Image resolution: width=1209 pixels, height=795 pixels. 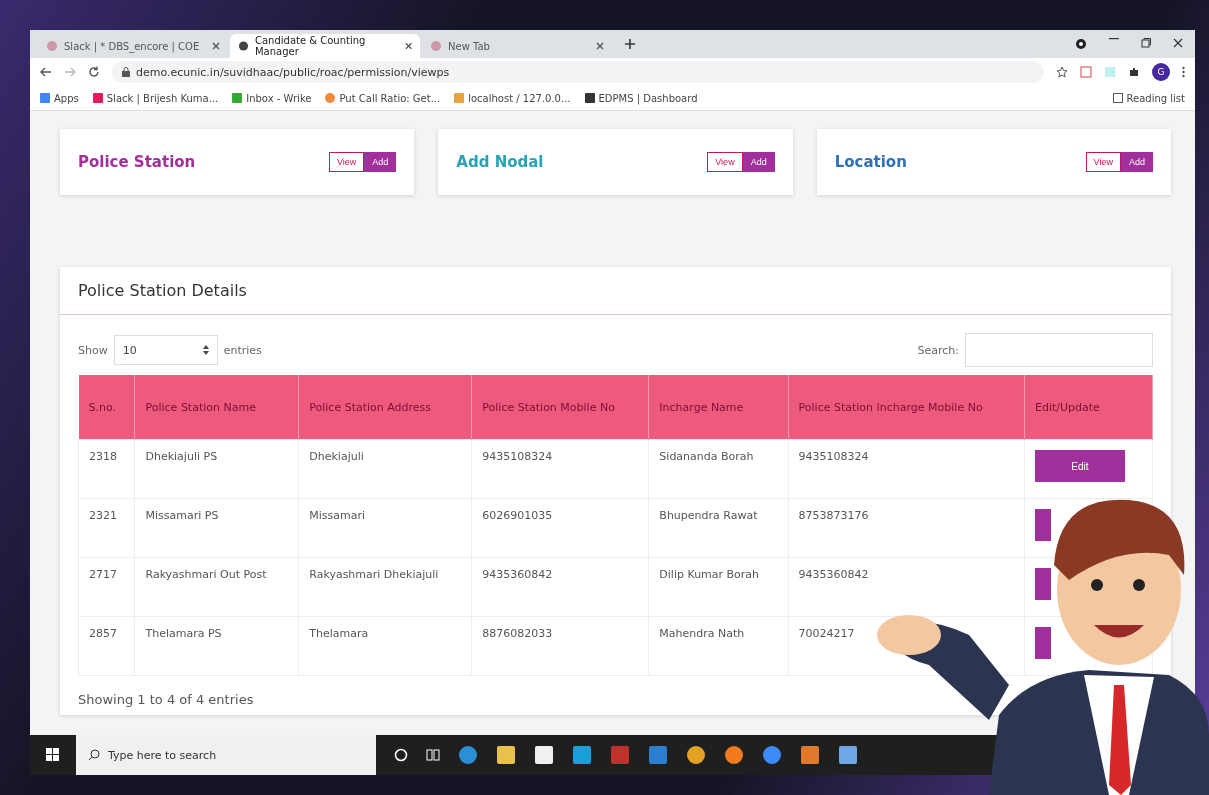 What do you see at coordinates (106, 587) in the screenshot?
I see `table-cell: 2717` at bounding box center [106, 587].